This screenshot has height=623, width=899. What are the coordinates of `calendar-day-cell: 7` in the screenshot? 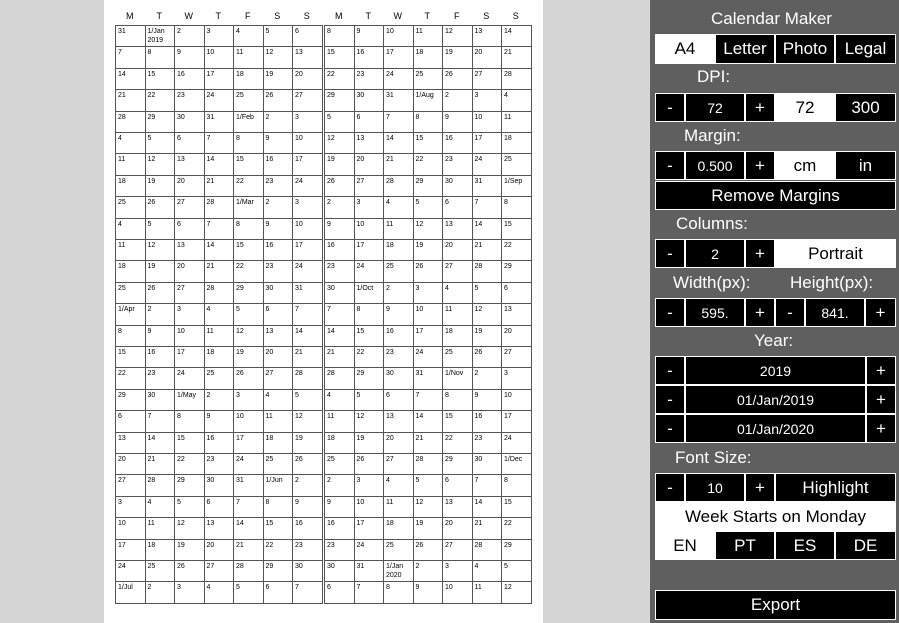 It's located at (218, 228).